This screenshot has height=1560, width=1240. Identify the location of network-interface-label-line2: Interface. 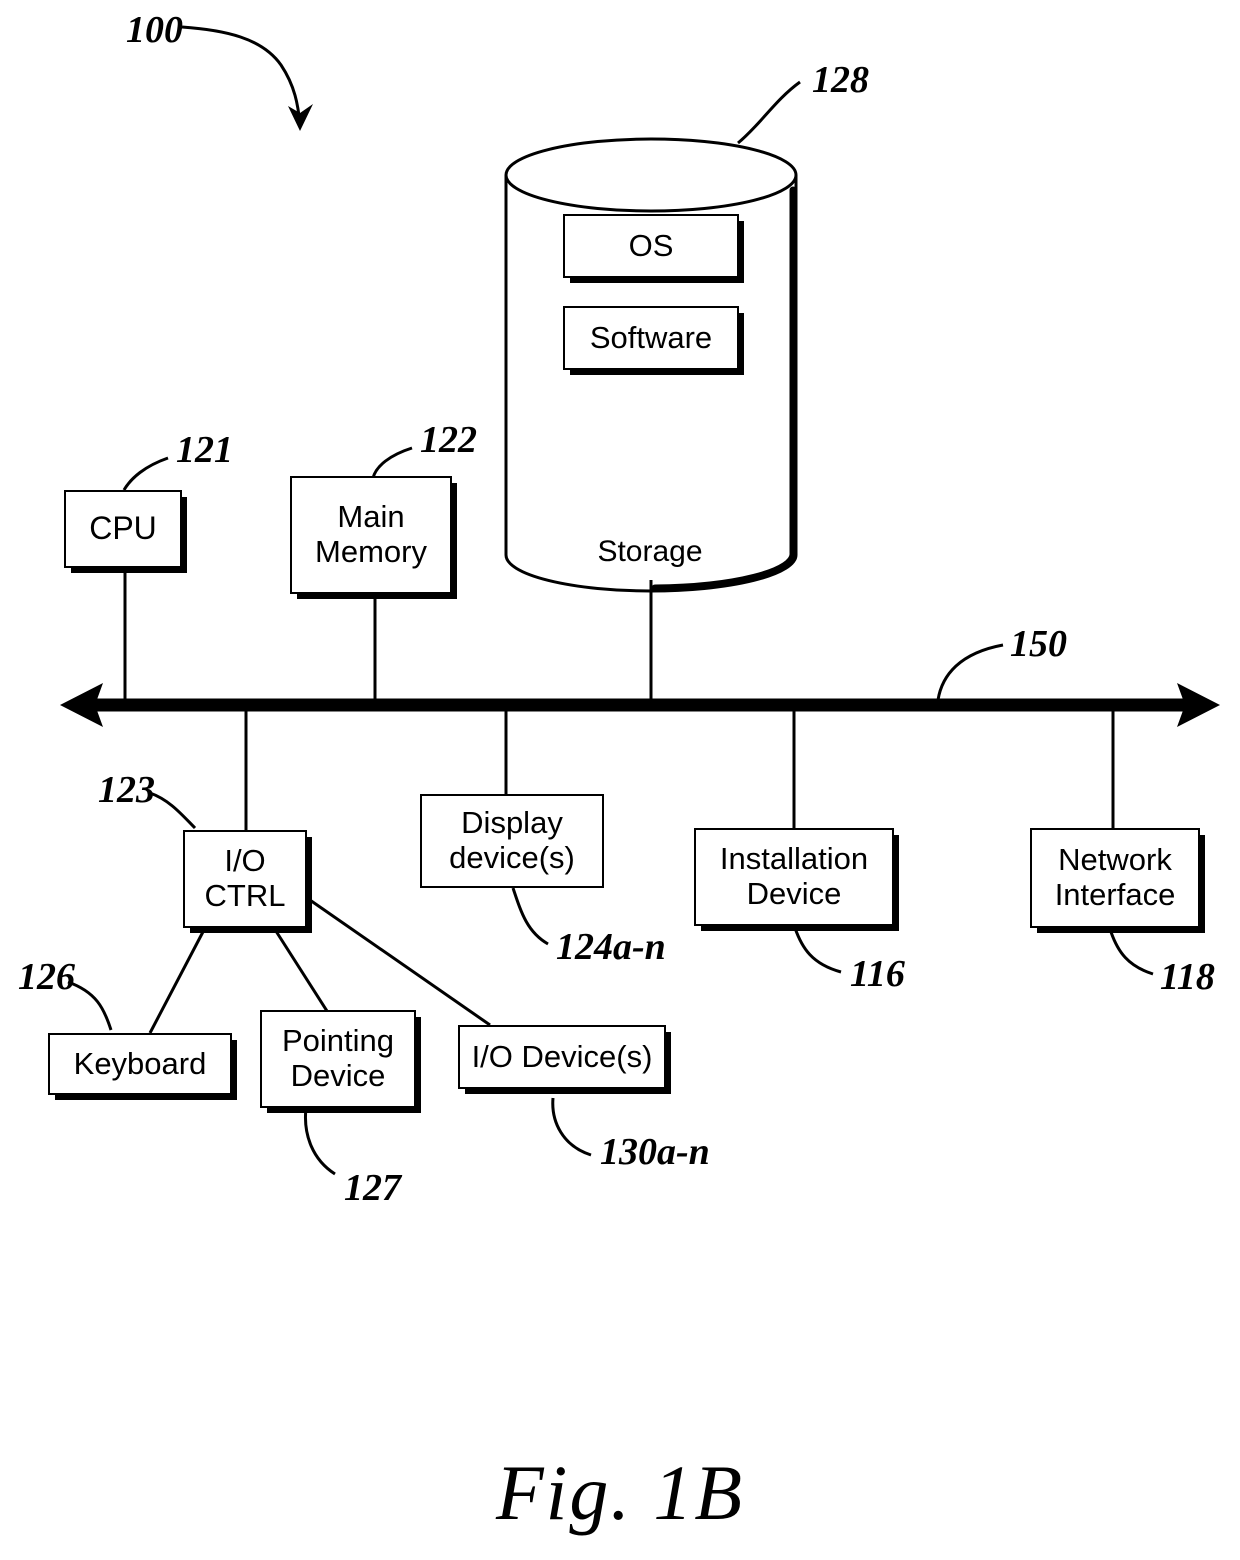
(1115, 894).